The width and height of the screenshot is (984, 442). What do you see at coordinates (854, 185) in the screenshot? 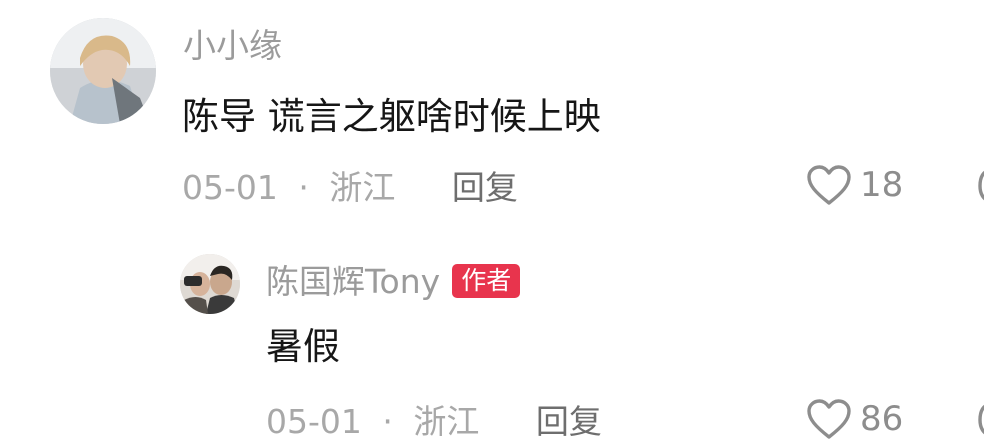
I see `like-button: 18` at bounding box center [854, 185].